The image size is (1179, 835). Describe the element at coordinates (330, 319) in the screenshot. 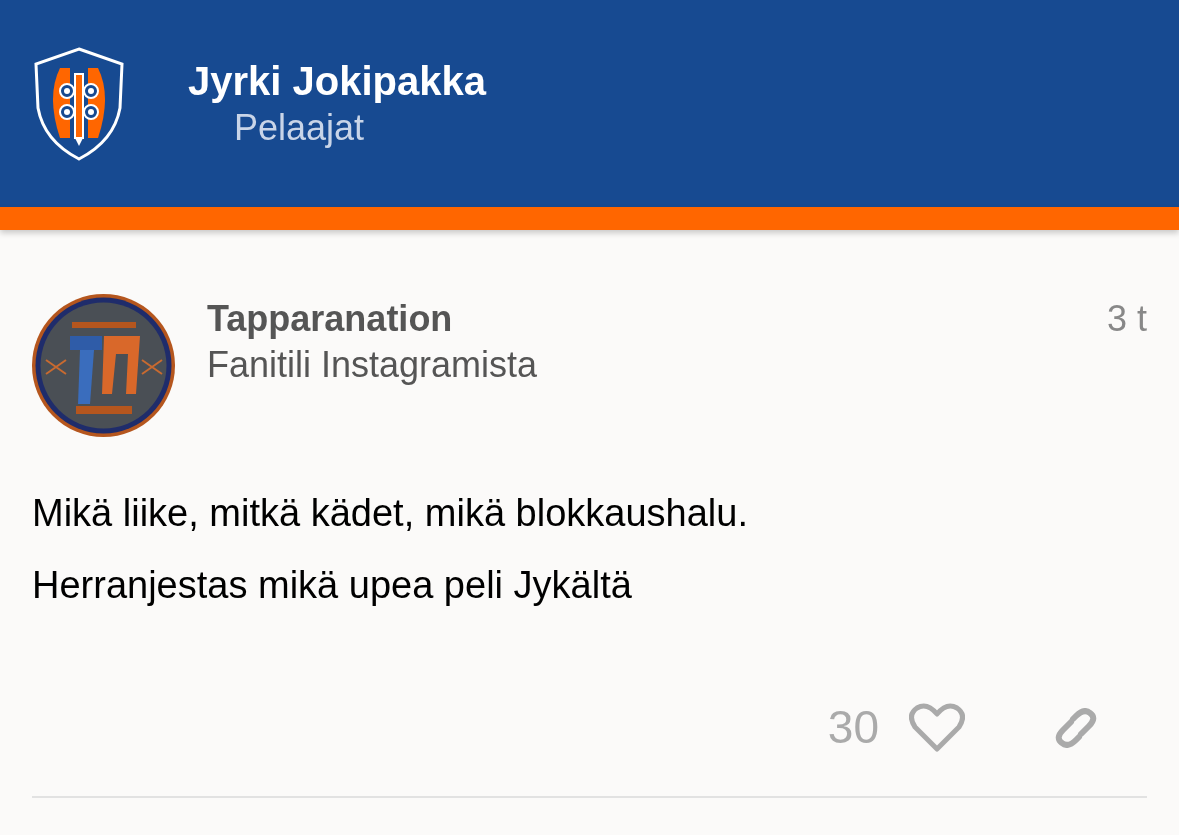

I see `author-name: Tapparanation` at that location.